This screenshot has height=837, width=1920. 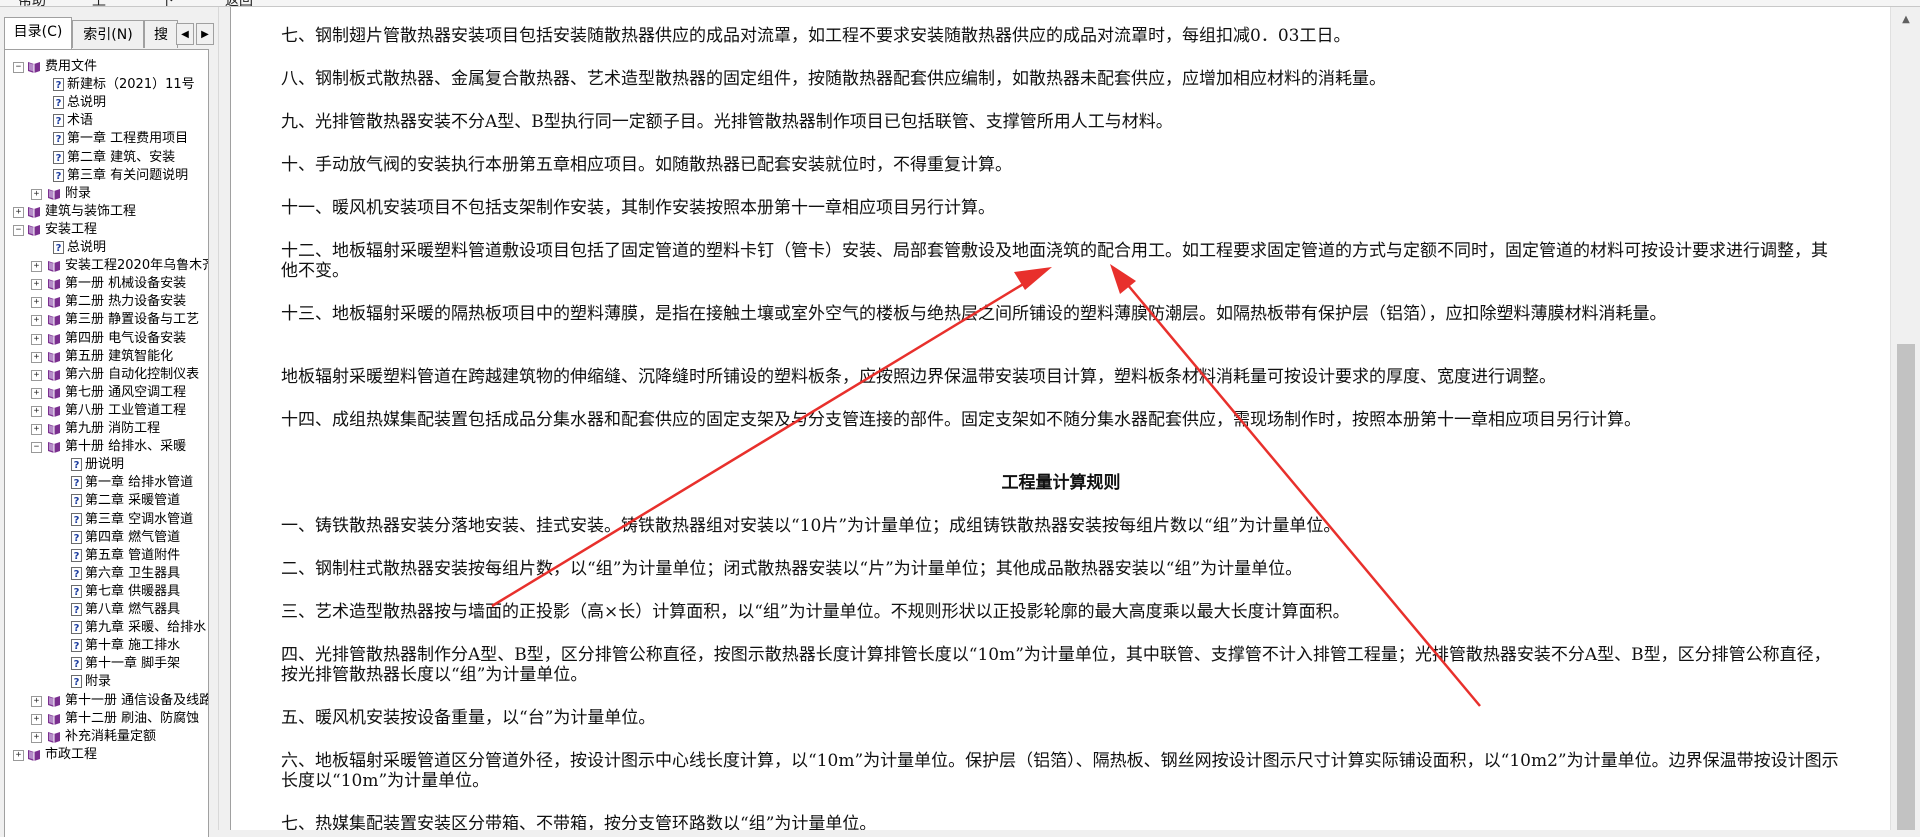 I want to click on tab-index: 索引(N), so click(x=108, y=34).